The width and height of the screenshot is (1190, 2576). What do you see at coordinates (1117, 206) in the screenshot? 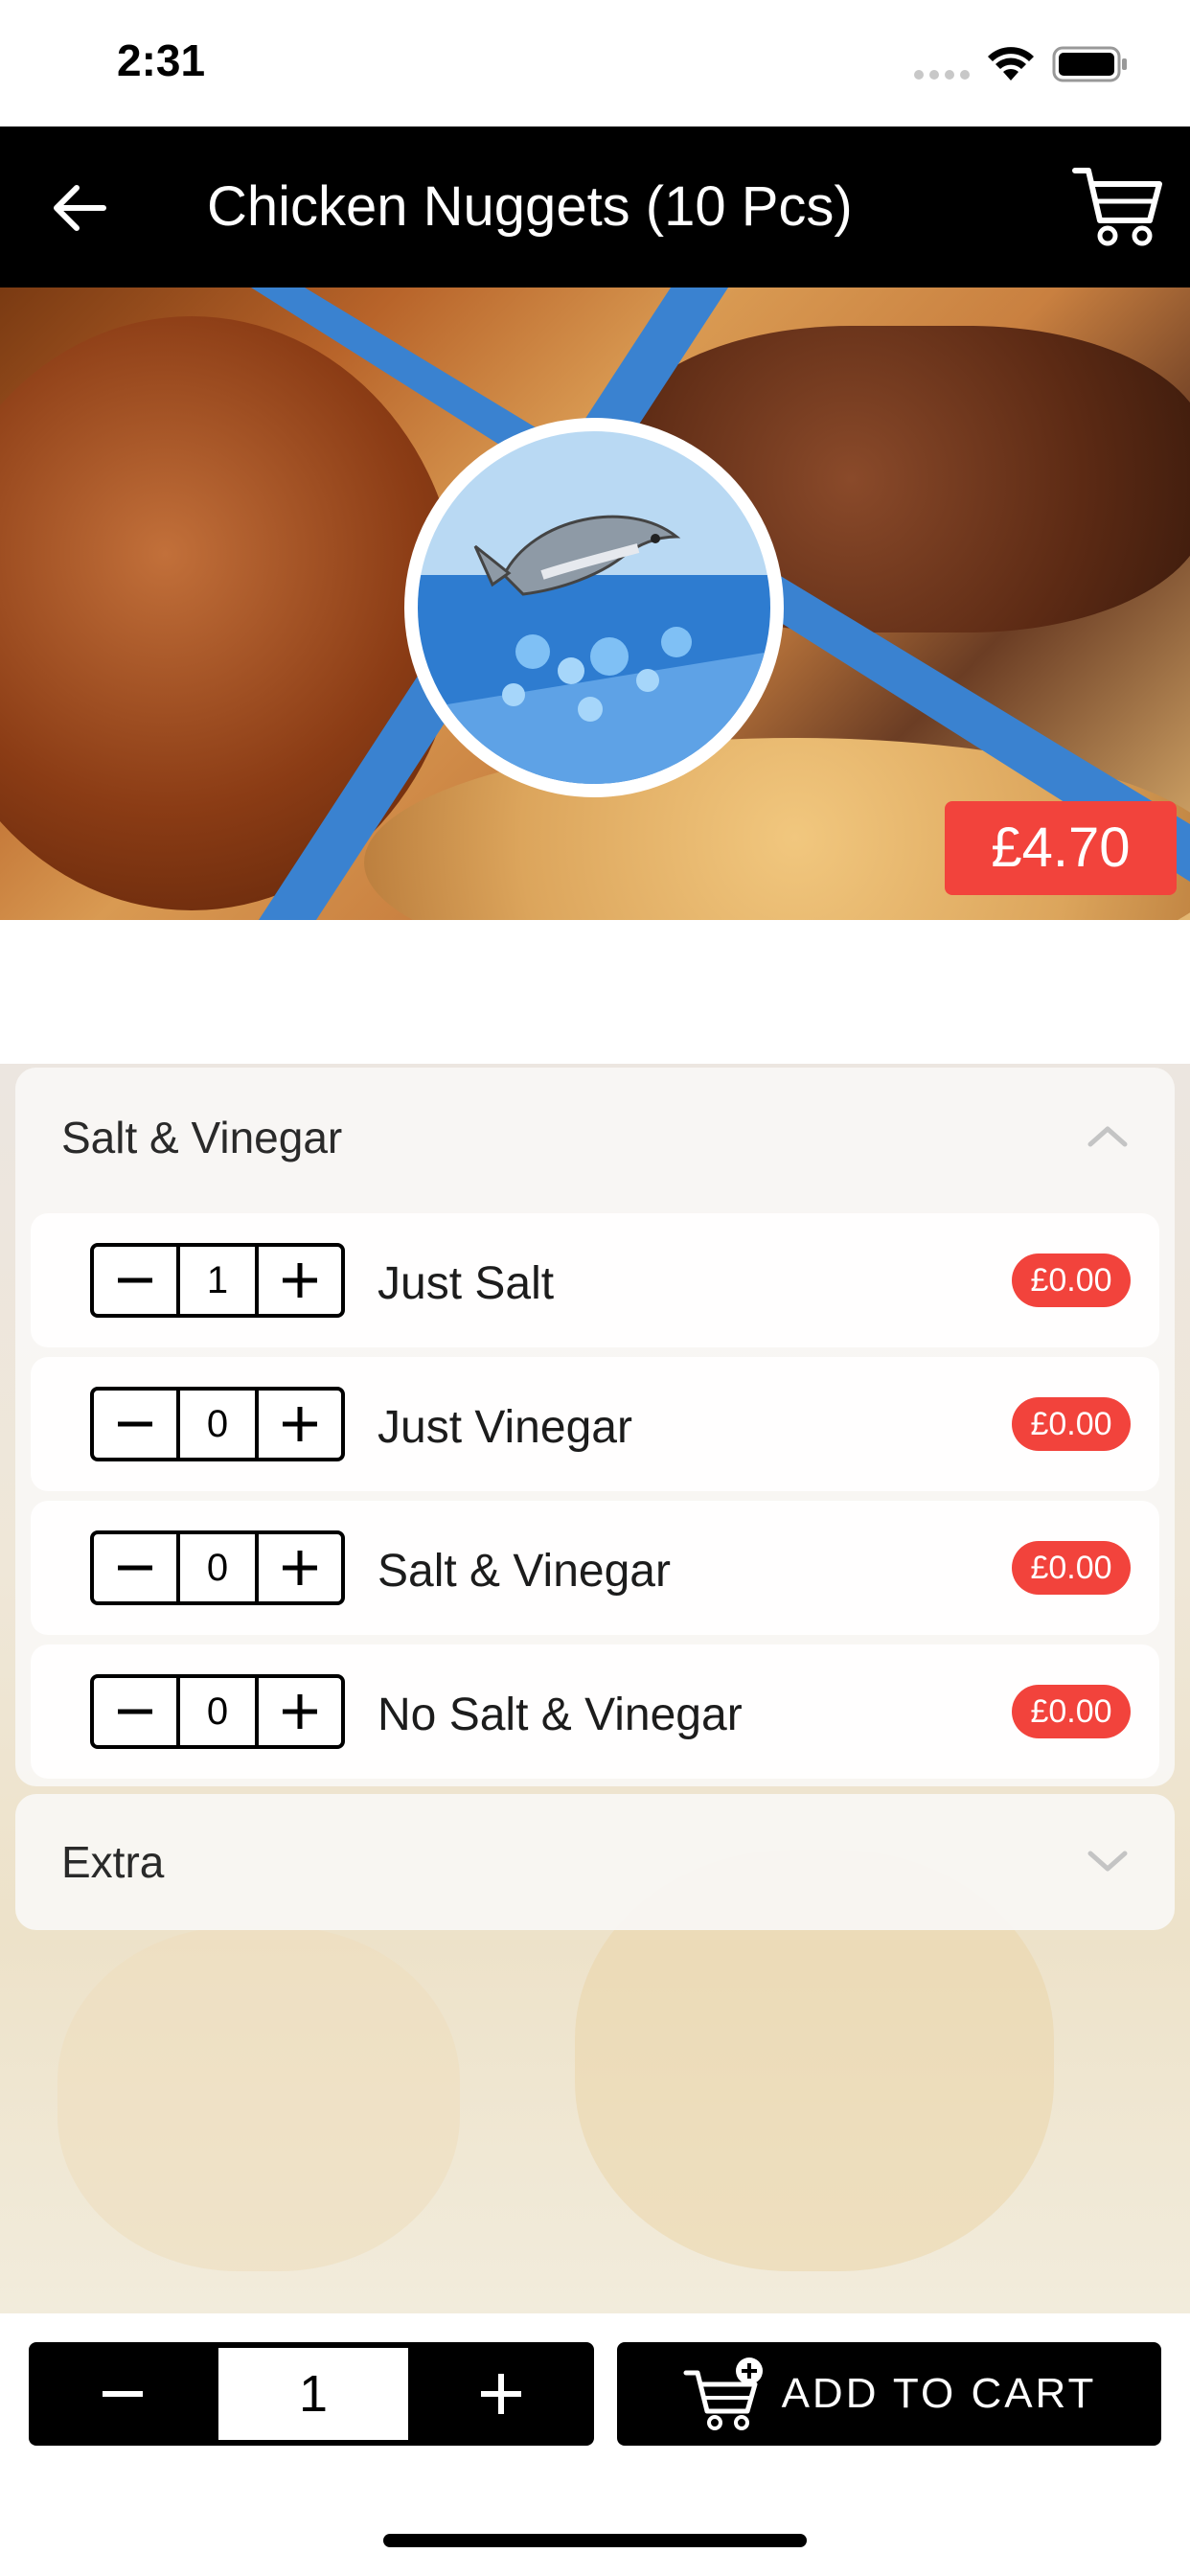
I see `cart-icon` at bounding box center [1117, 206].